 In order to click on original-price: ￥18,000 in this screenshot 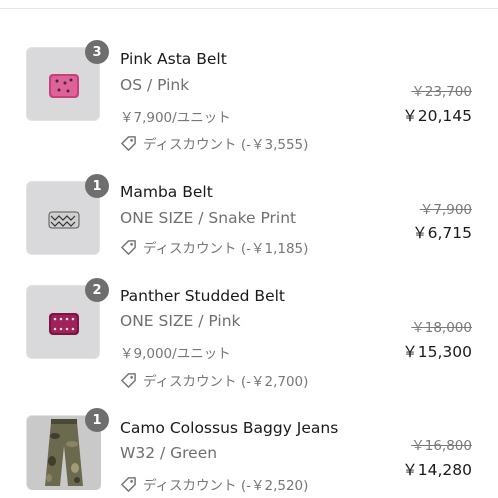, I will do `click(441, 328)`.